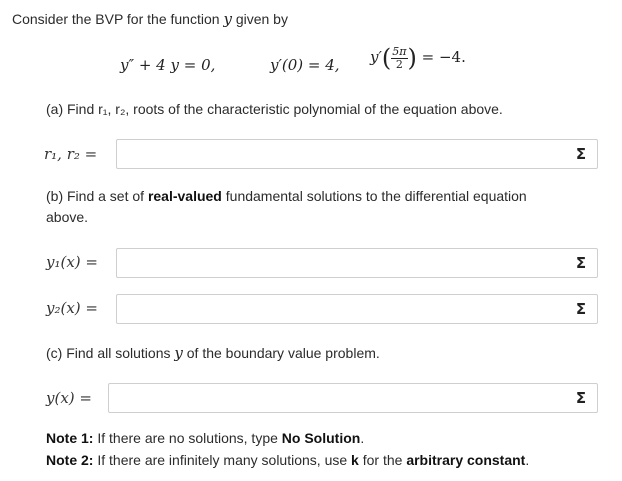  Describe the element at coordinates (67, 217) in the screenshot. I see `part-b-question-cont: above.` at that location.